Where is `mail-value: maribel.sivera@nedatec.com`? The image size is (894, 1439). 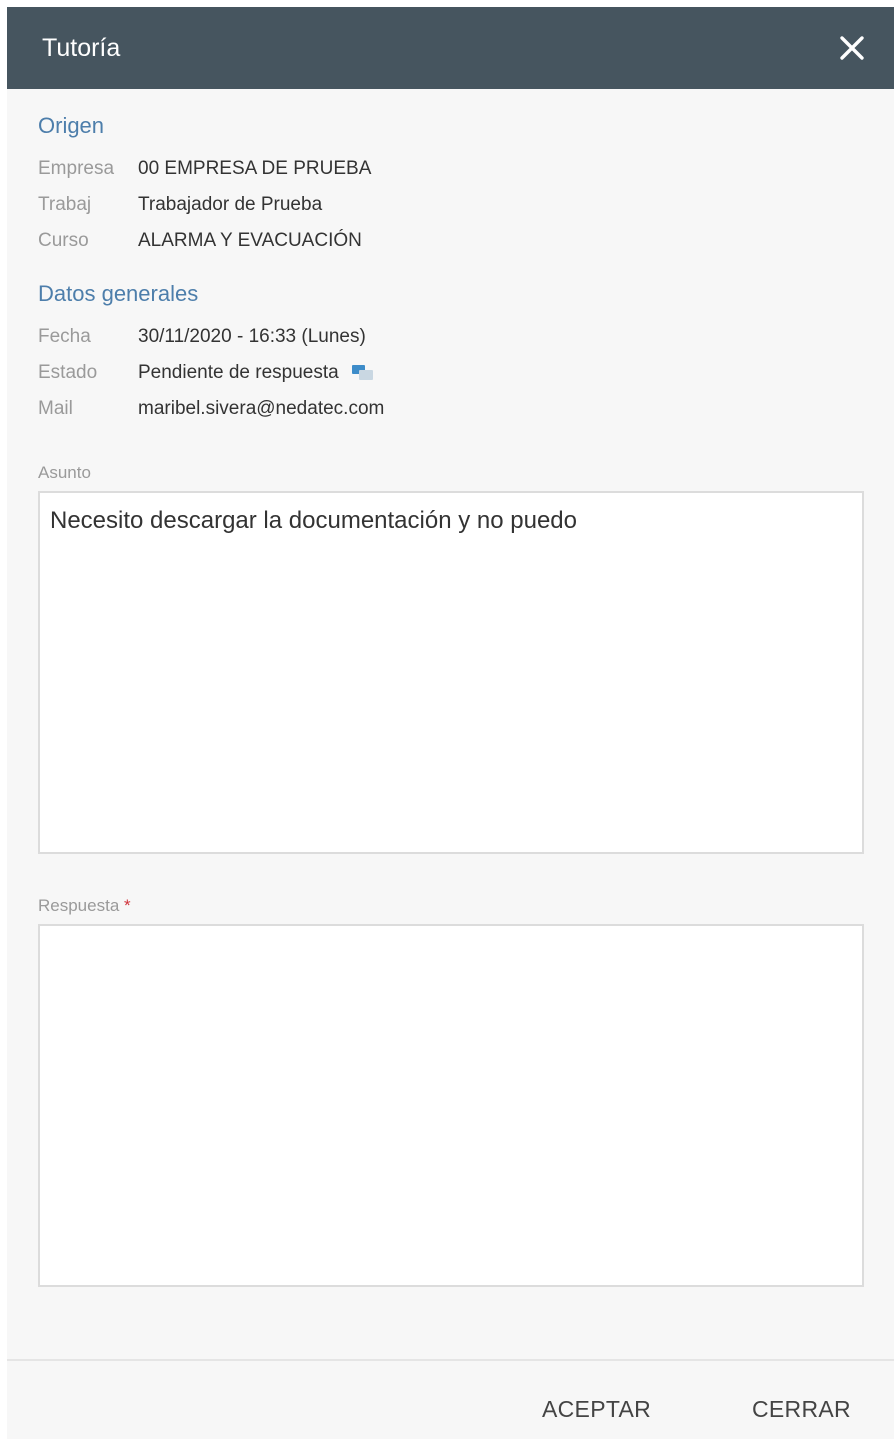 mail-value: maribel.sivera@nedatec.com is located at coordinates (261, 408).